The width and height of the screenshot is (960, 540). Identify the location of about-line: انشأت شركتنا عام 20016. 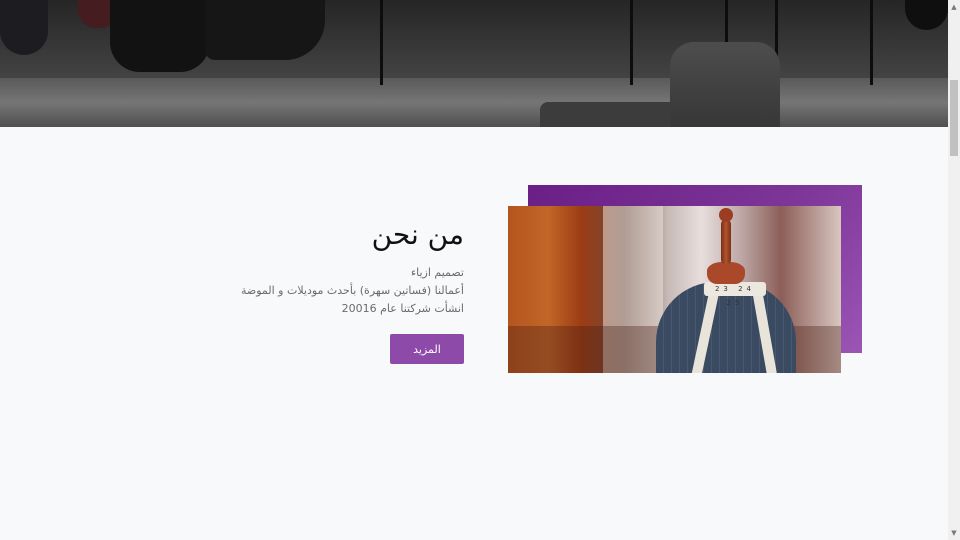
(402, 308).